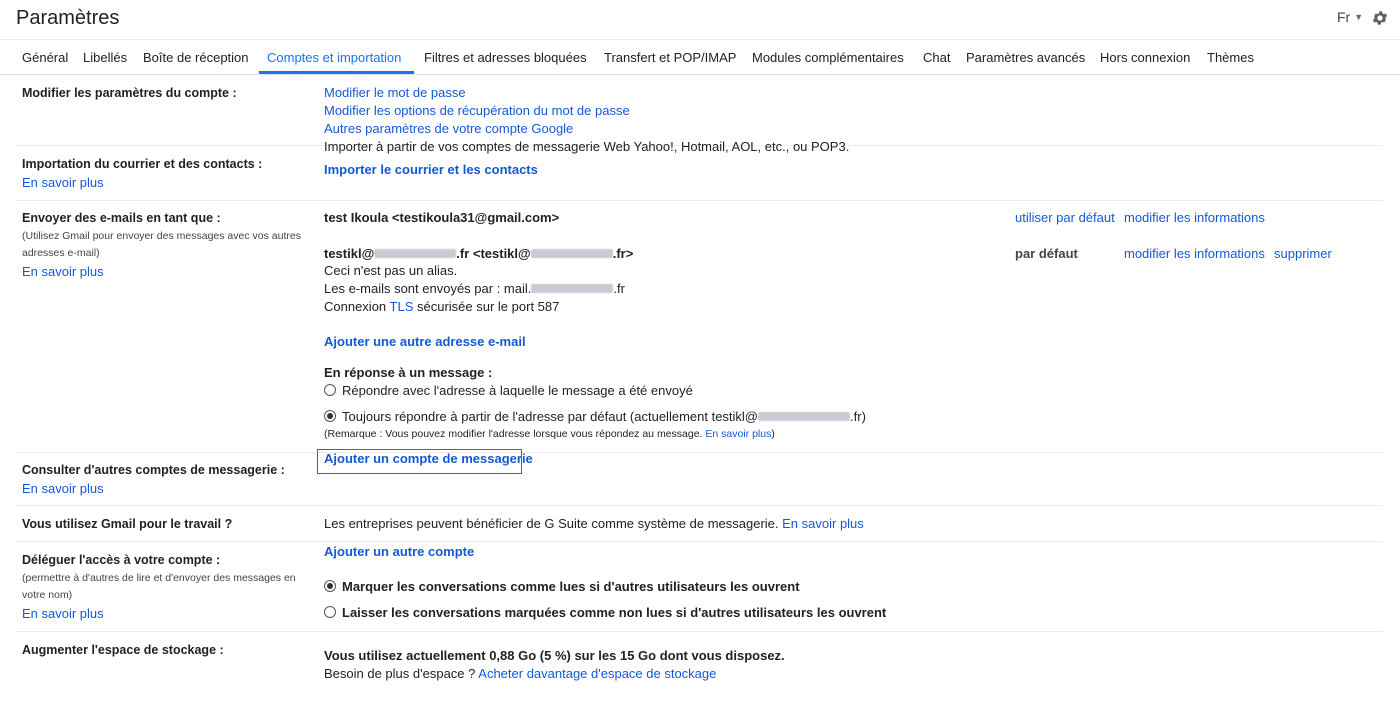 The width and height of the screenshot is (1400, 710). I want to click on make-default-link: utiliser par défaut, so click(1065, 217).